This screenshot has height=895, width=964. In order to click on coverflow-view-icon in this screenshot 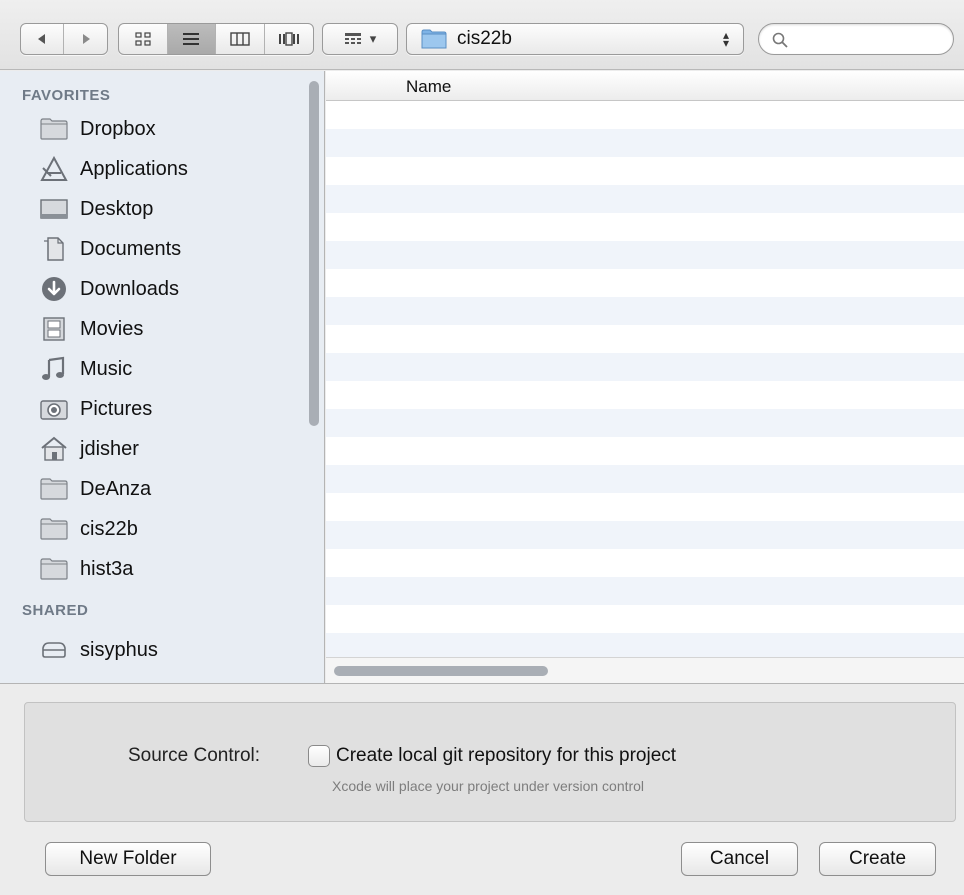, I will do `click(288, 39)`.